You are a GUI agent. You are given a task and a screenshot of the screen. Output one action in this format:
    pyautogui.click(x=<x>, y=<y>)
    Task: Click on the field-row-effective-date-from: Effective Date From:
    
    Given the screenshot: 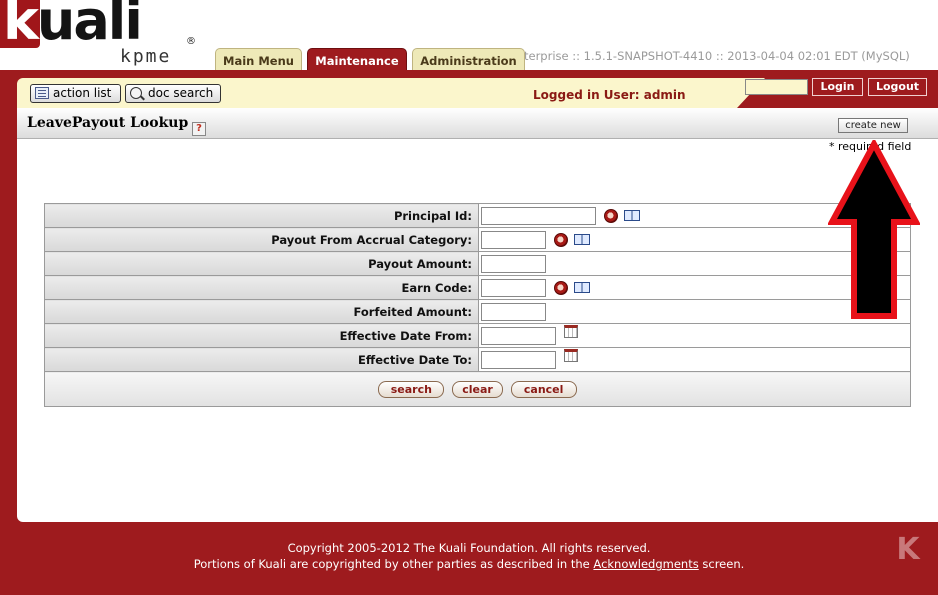 What is the action you would take?
    pyautogui.click(x=477, y=335)
    